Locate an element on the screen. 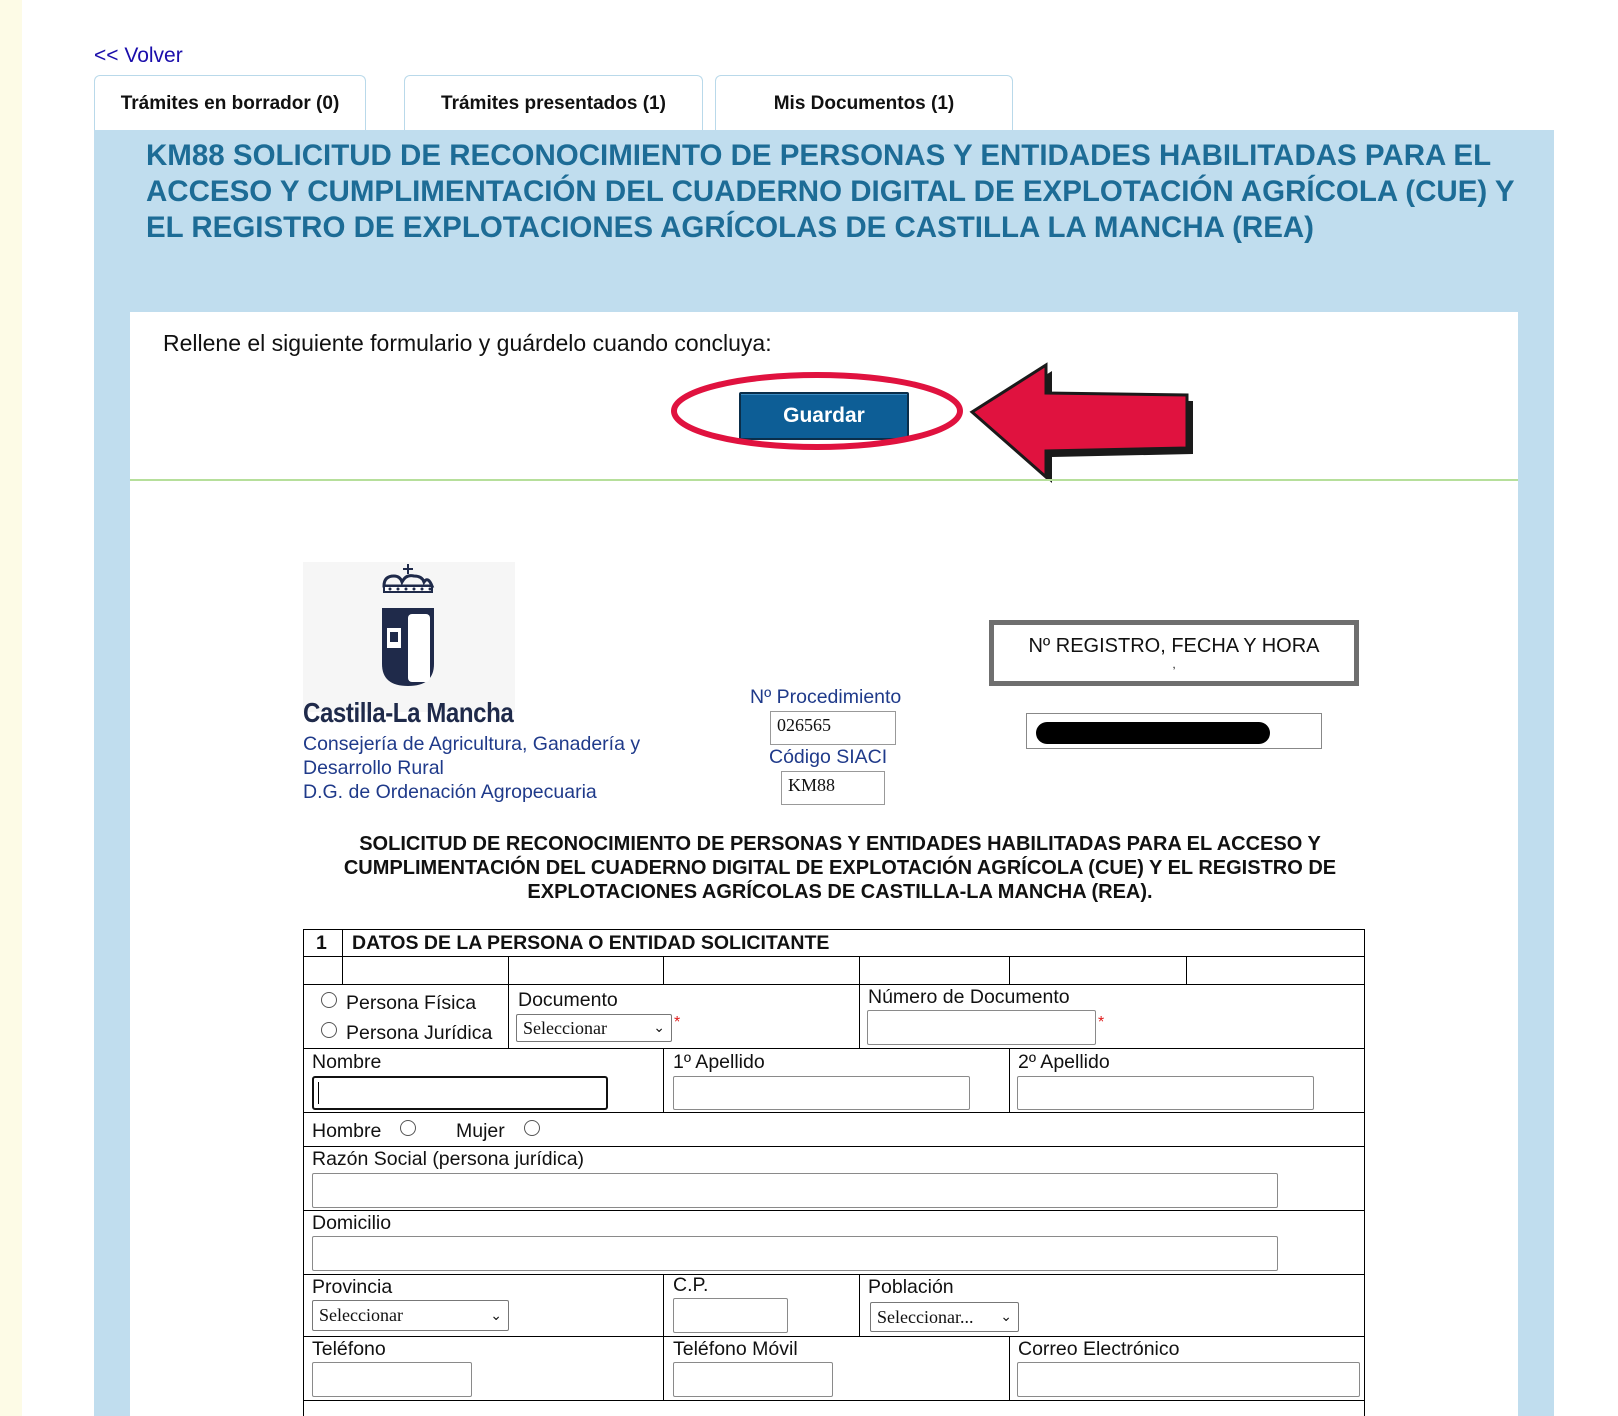 This screenshot has height=1416, width=1618. apellido2-label: 2º Apellido is located at coordinates (1064, 1062).